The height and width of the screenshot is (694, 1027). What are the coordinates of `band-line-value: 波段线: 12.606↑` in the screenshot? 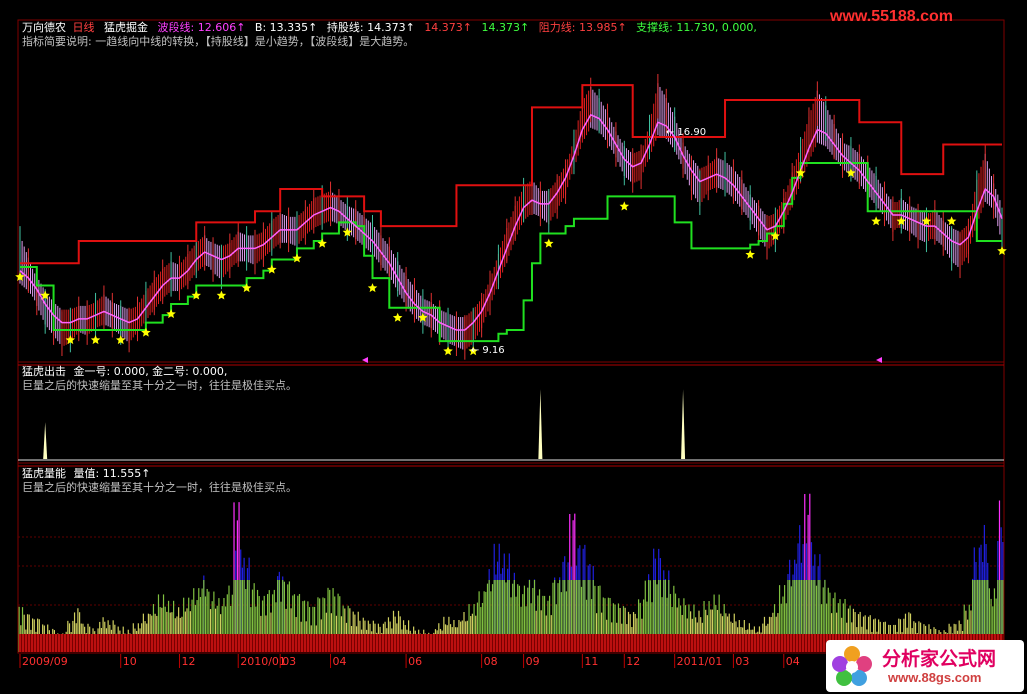 It's located at (201, 27).